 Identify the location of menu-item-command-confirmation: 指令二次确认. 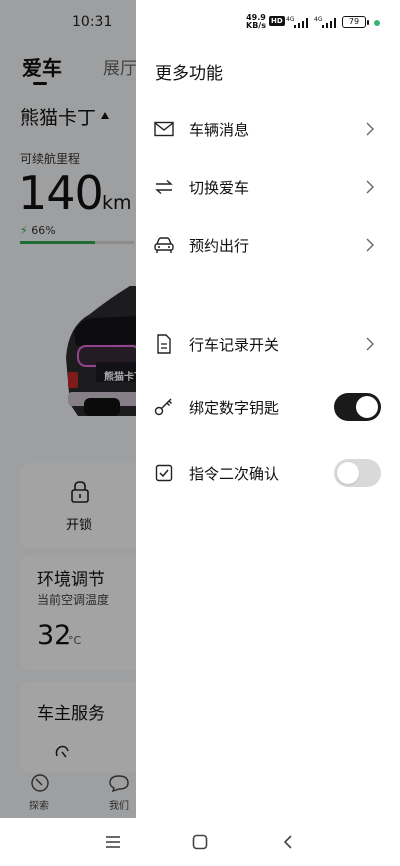
(268, 473).